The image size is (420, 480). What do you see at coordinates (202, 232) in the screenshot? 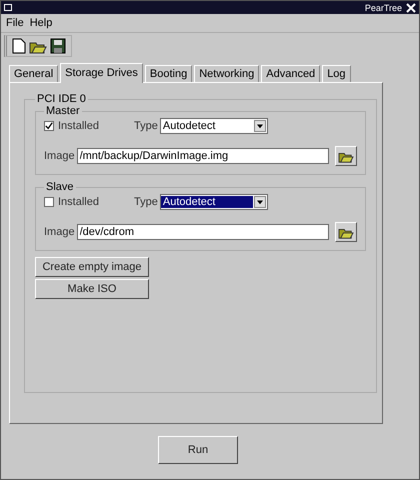
I see `image-path-field: /dev/cdrom` at bounding box center [202, 232].